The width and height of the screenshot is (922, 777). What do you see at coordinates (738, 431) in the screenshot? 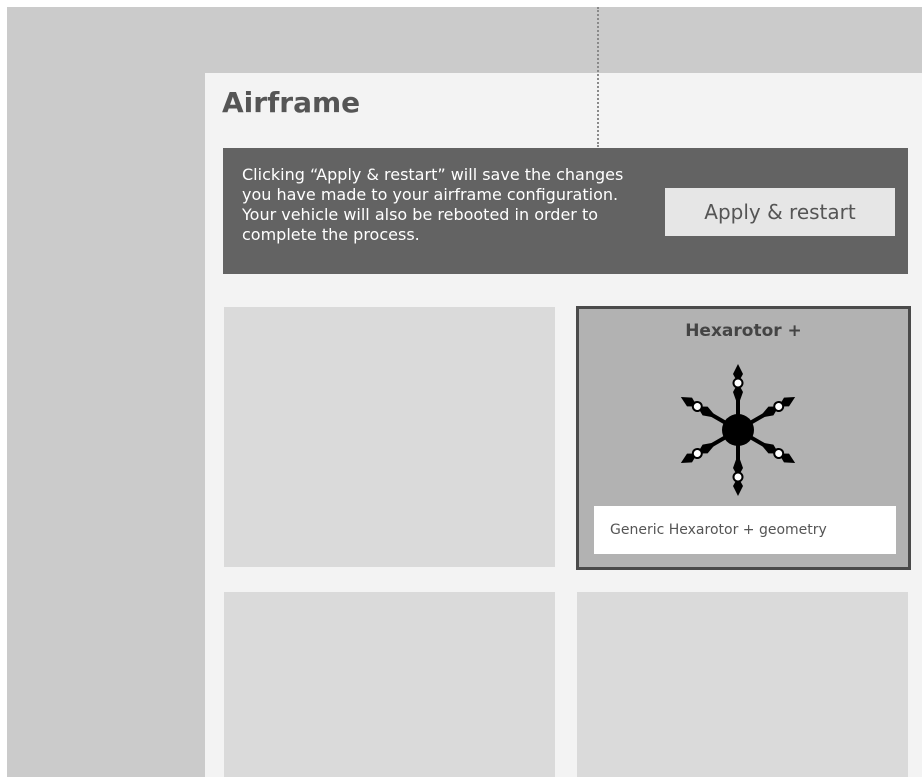
I see `hexarotor-plus-icon` at bounding box center [738, 431].